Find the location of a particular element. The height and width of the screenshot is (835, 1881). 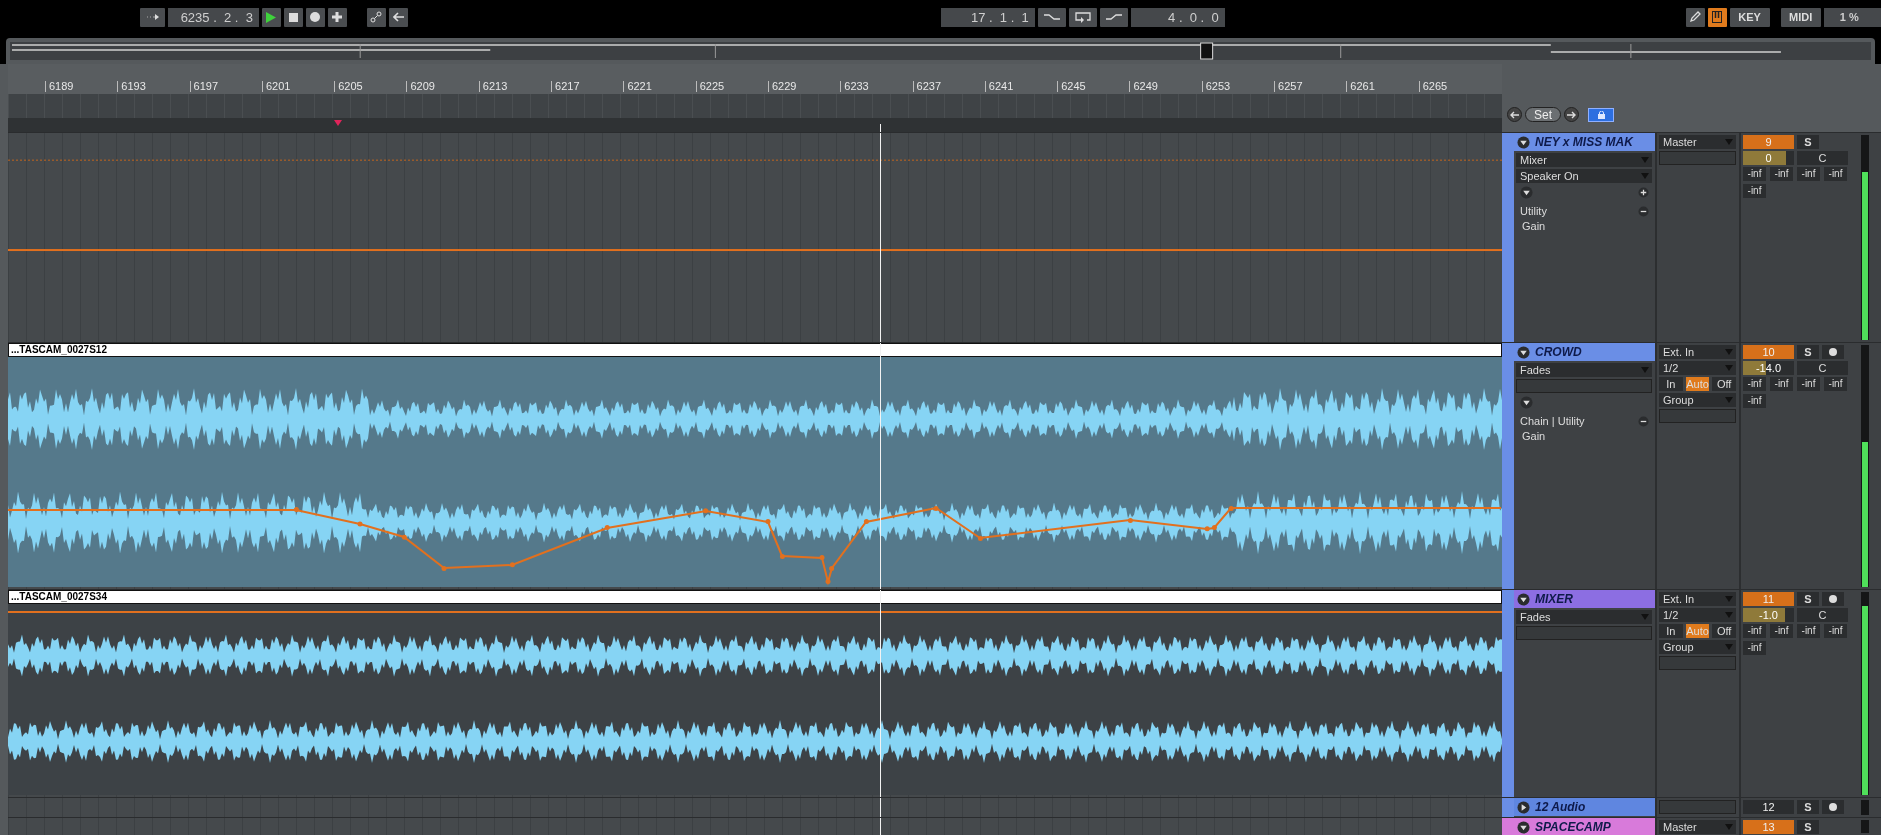

dropdown: Mixer is located at coordinates (1584, 160).